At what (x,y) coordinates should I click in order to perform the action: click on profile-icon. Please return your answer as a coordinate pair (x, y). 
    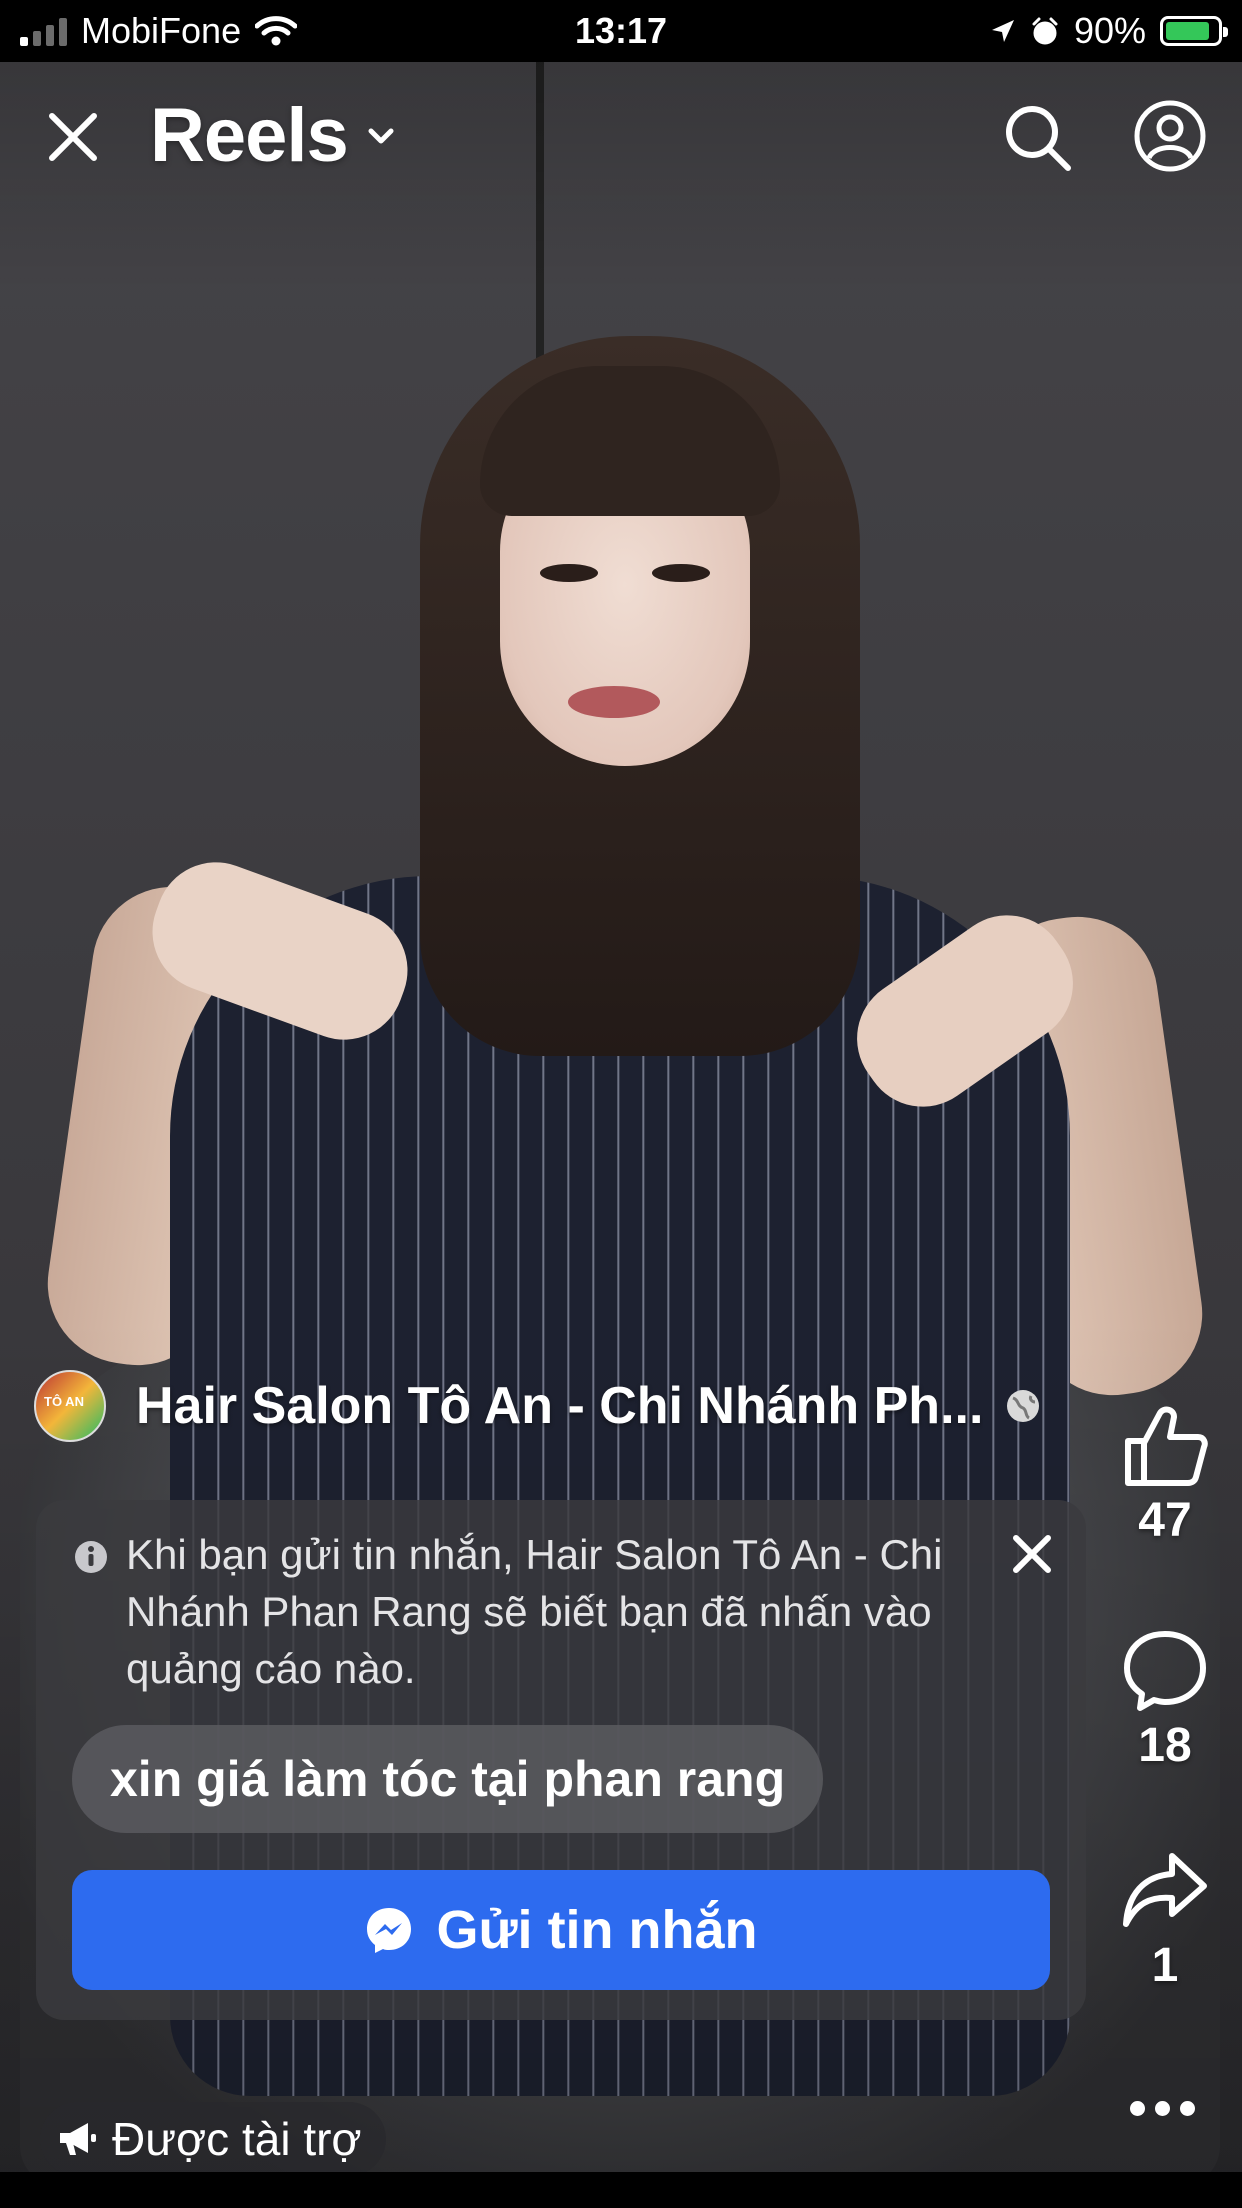
    Looking at the image, I should click on (1170, 136).